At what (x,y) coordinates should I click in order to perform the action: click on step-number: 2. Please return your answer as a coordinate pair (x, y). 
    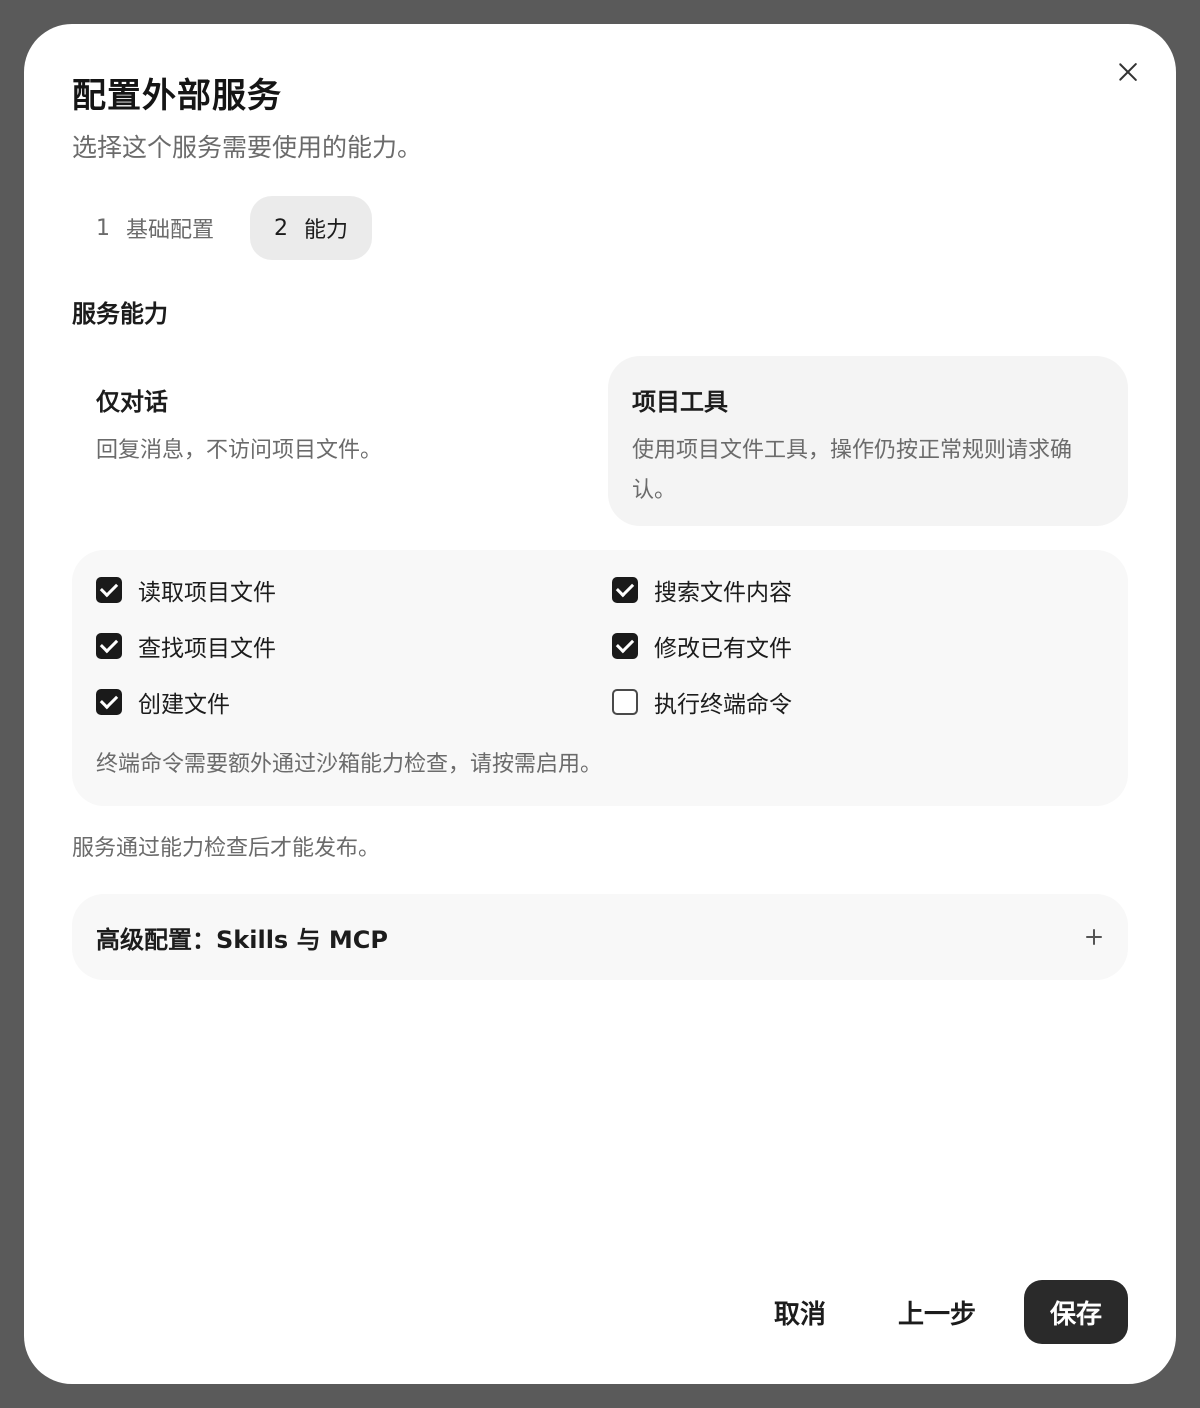
    Looking at the image, I should click on (281, 228).